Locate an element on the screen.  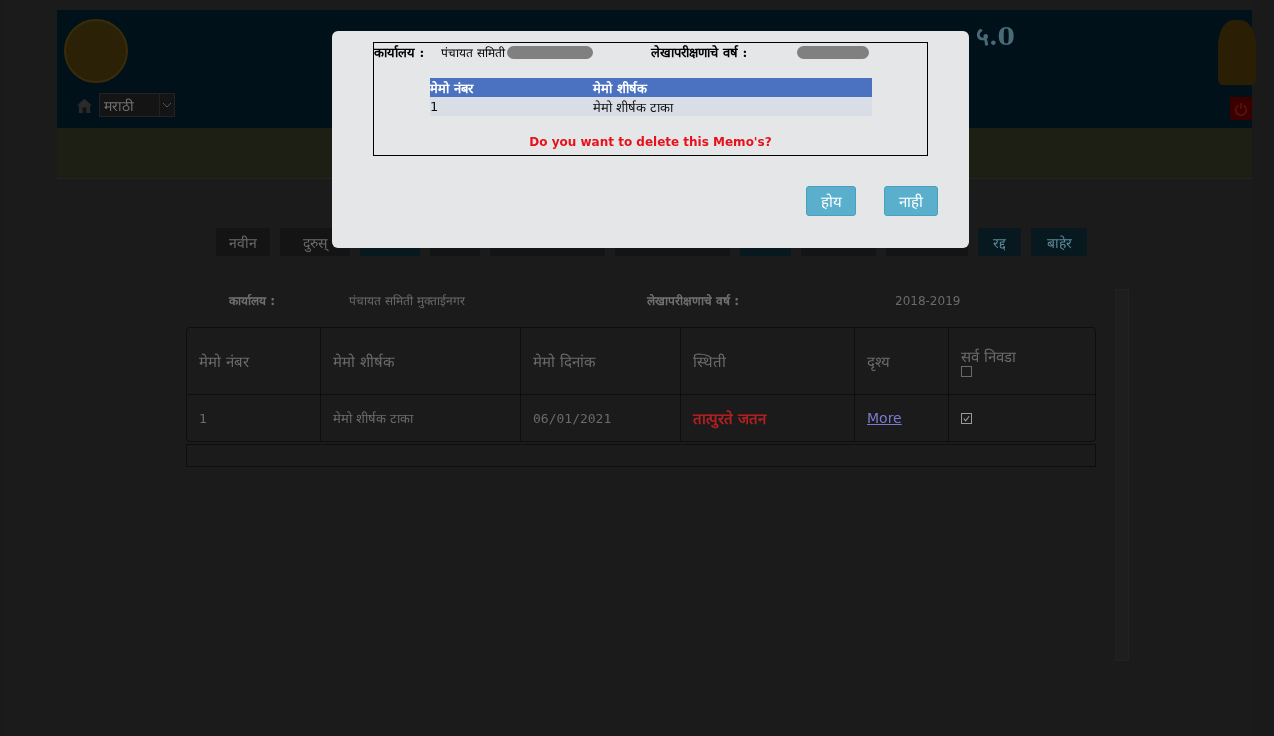
emblem-icon is located at coordinates (1237, 52).